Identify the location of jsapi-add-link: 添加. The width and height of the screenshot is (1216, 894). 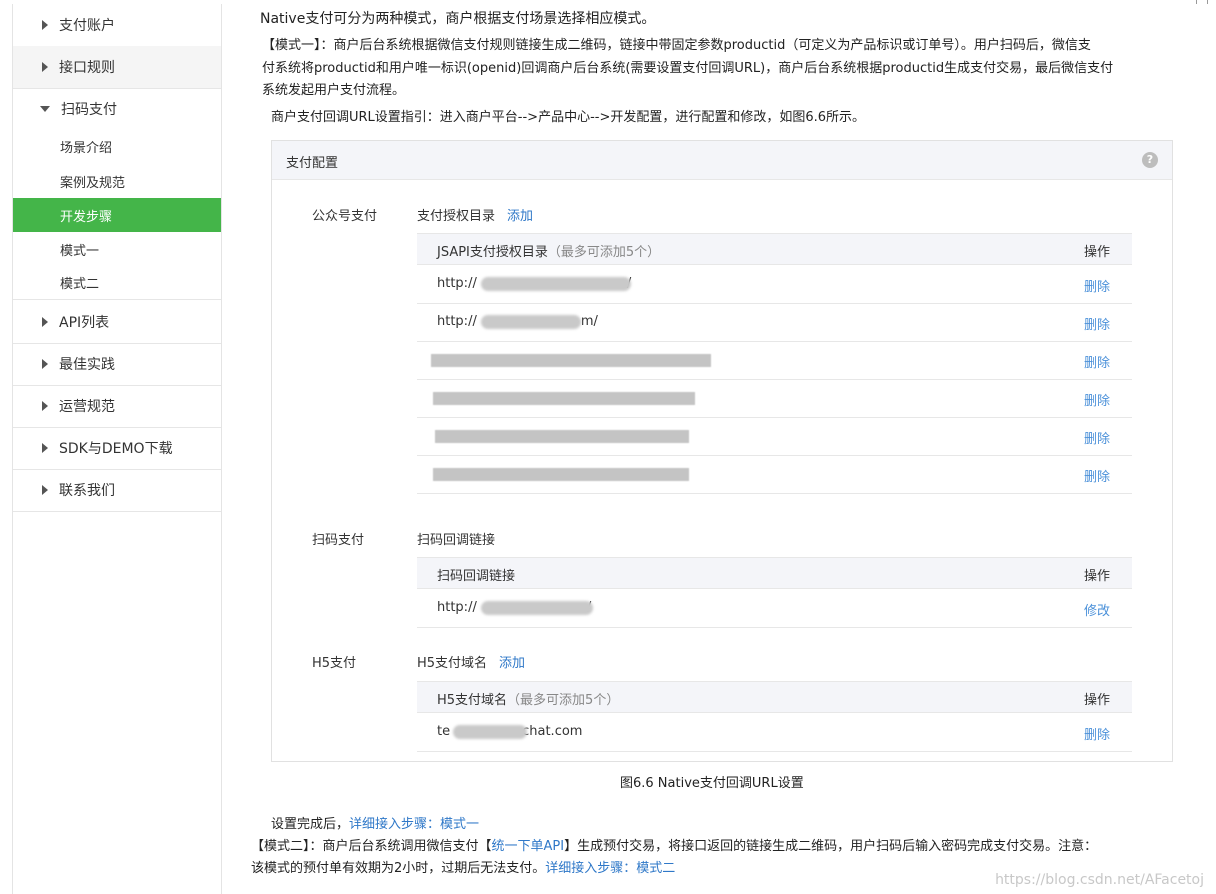
(520, 216).